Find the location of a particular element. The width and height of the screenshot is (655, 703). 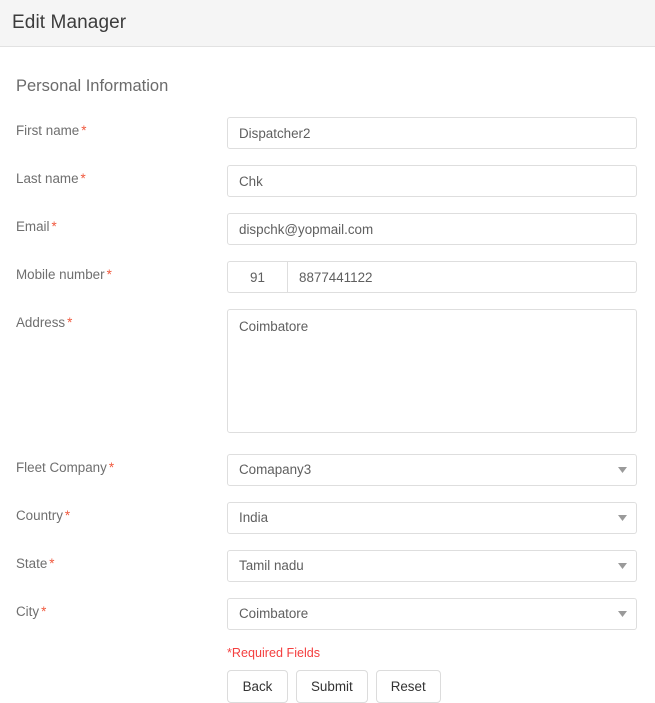

control-email is located at coordinates (441, 229).